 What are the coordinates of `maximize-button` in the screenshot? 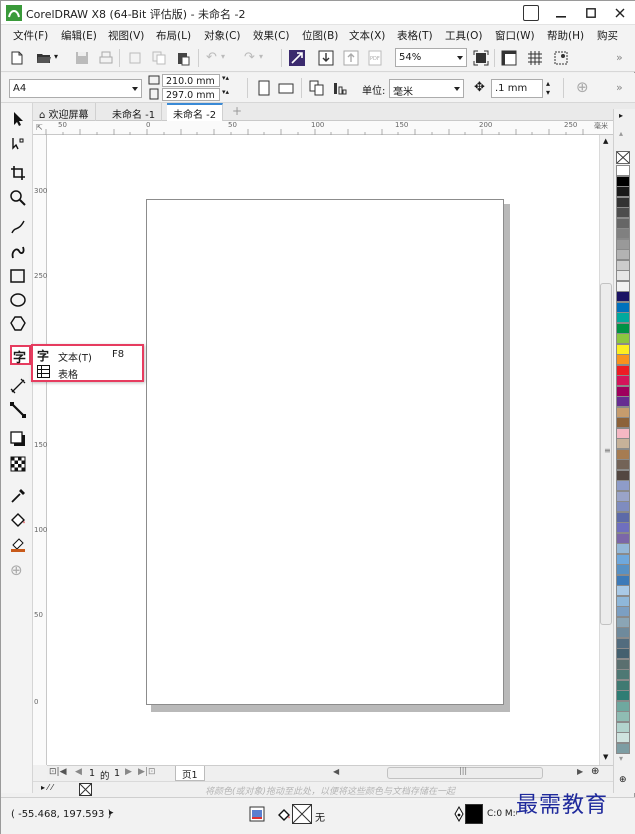 It's located at (591, 13).